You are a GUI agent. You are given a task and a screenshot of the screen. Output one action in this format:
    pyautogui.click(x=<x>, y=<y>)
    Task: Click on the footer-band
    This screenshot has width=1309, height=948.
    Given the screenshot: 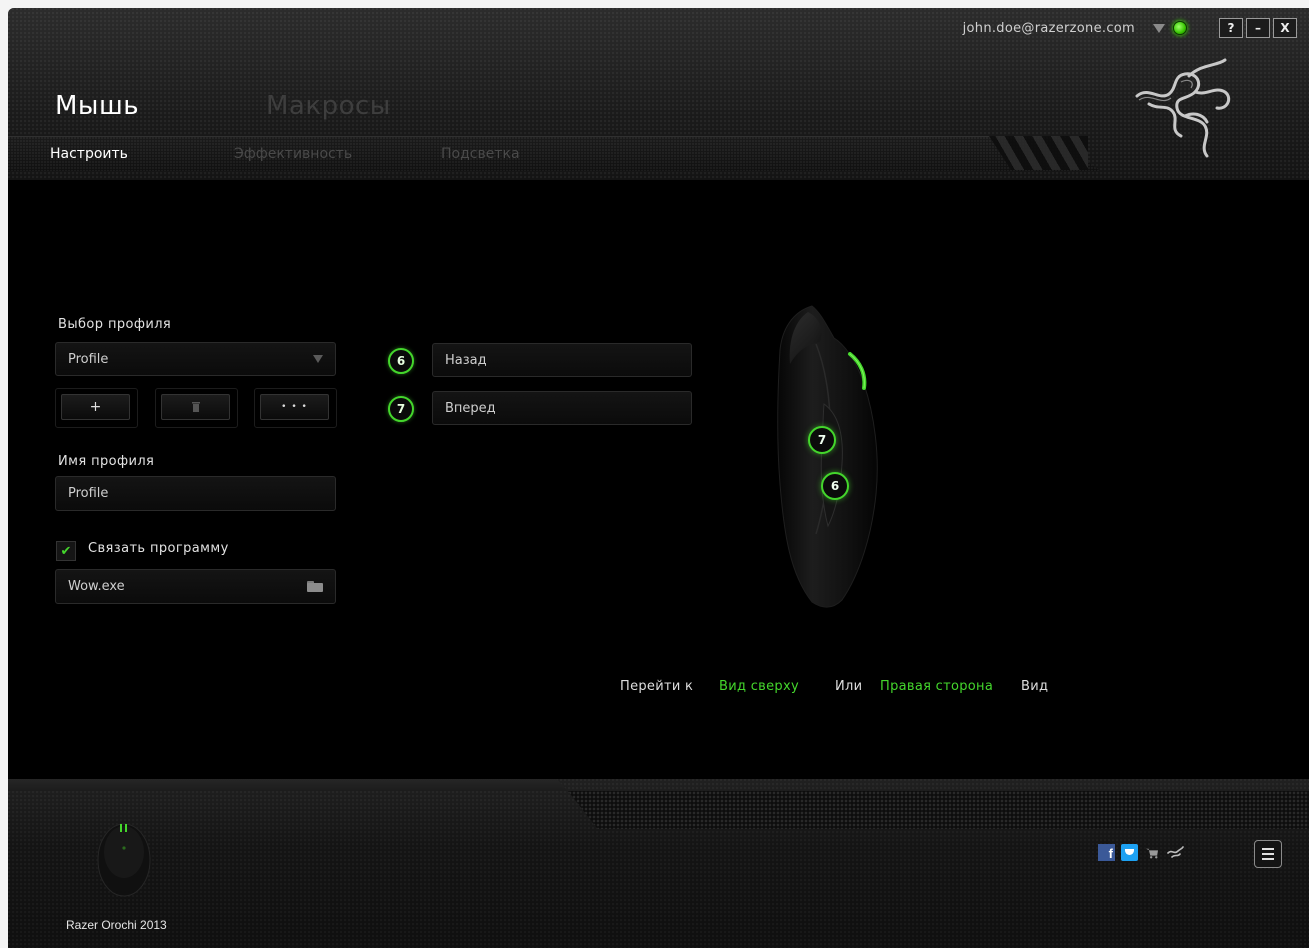 What is the action you would take?
    pyautogui.click(x=938, y=810)
    